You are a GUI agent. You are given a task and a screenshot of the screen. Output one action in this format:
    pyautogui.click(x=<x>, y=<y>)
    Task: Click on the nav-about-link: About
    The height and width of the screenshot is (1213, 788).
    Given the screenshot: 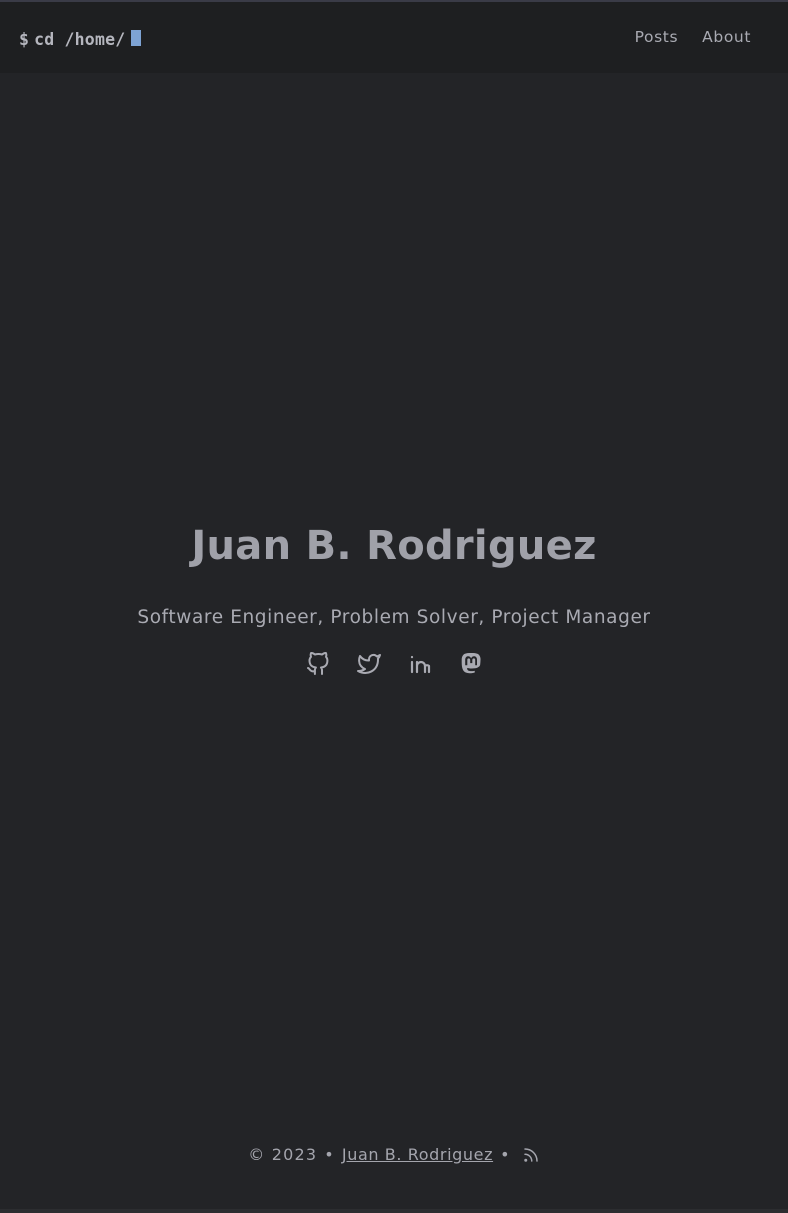 What is the action you would take?
    pyautogui.click(x=726, y=37)
    